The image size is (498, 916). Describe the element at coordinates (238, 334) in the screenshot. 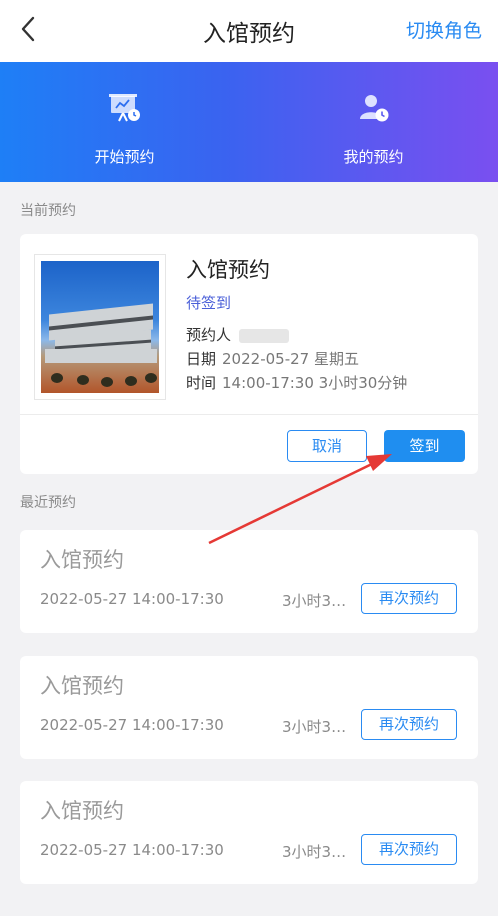

I see `booker-row: 预约人` at that location.